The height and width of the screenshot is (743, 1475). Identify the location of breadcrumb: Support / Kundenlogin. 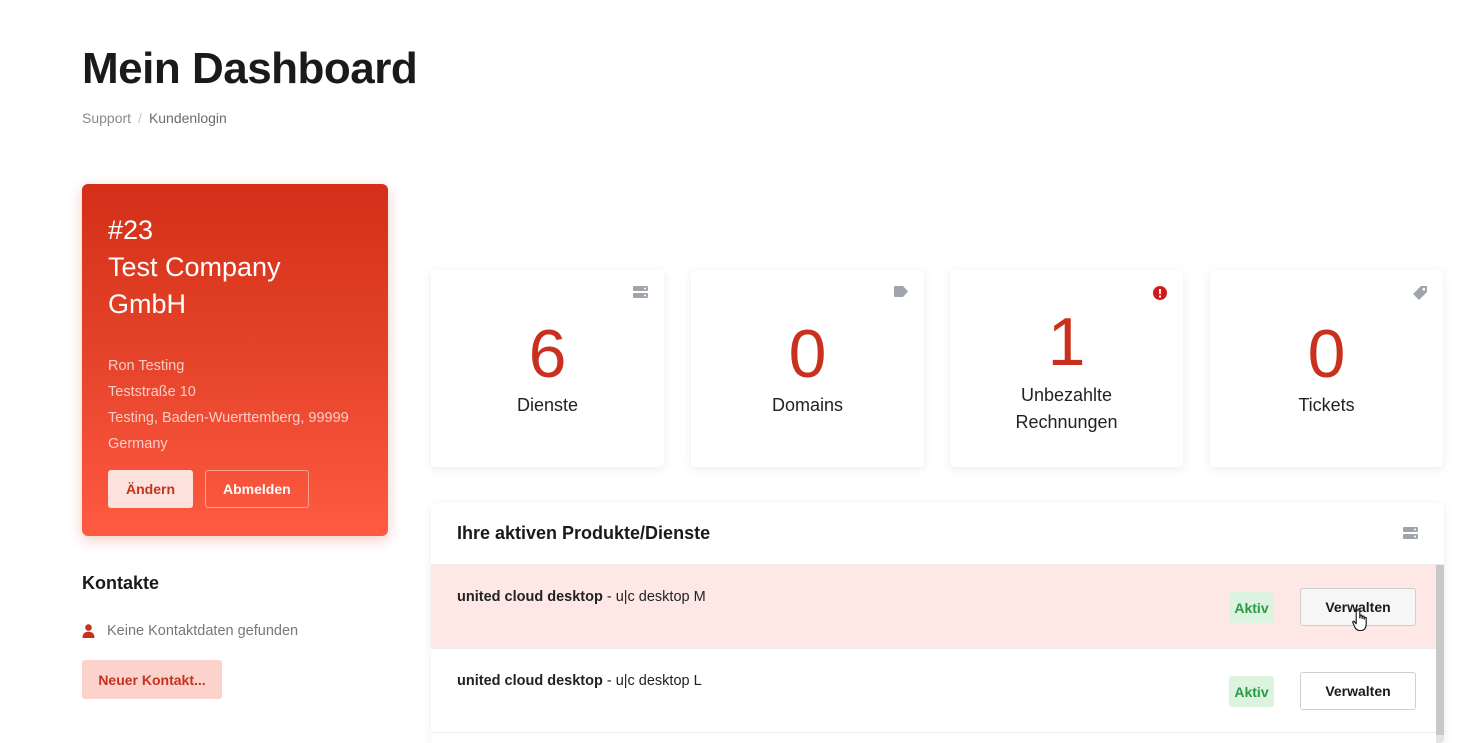
(154, 118).